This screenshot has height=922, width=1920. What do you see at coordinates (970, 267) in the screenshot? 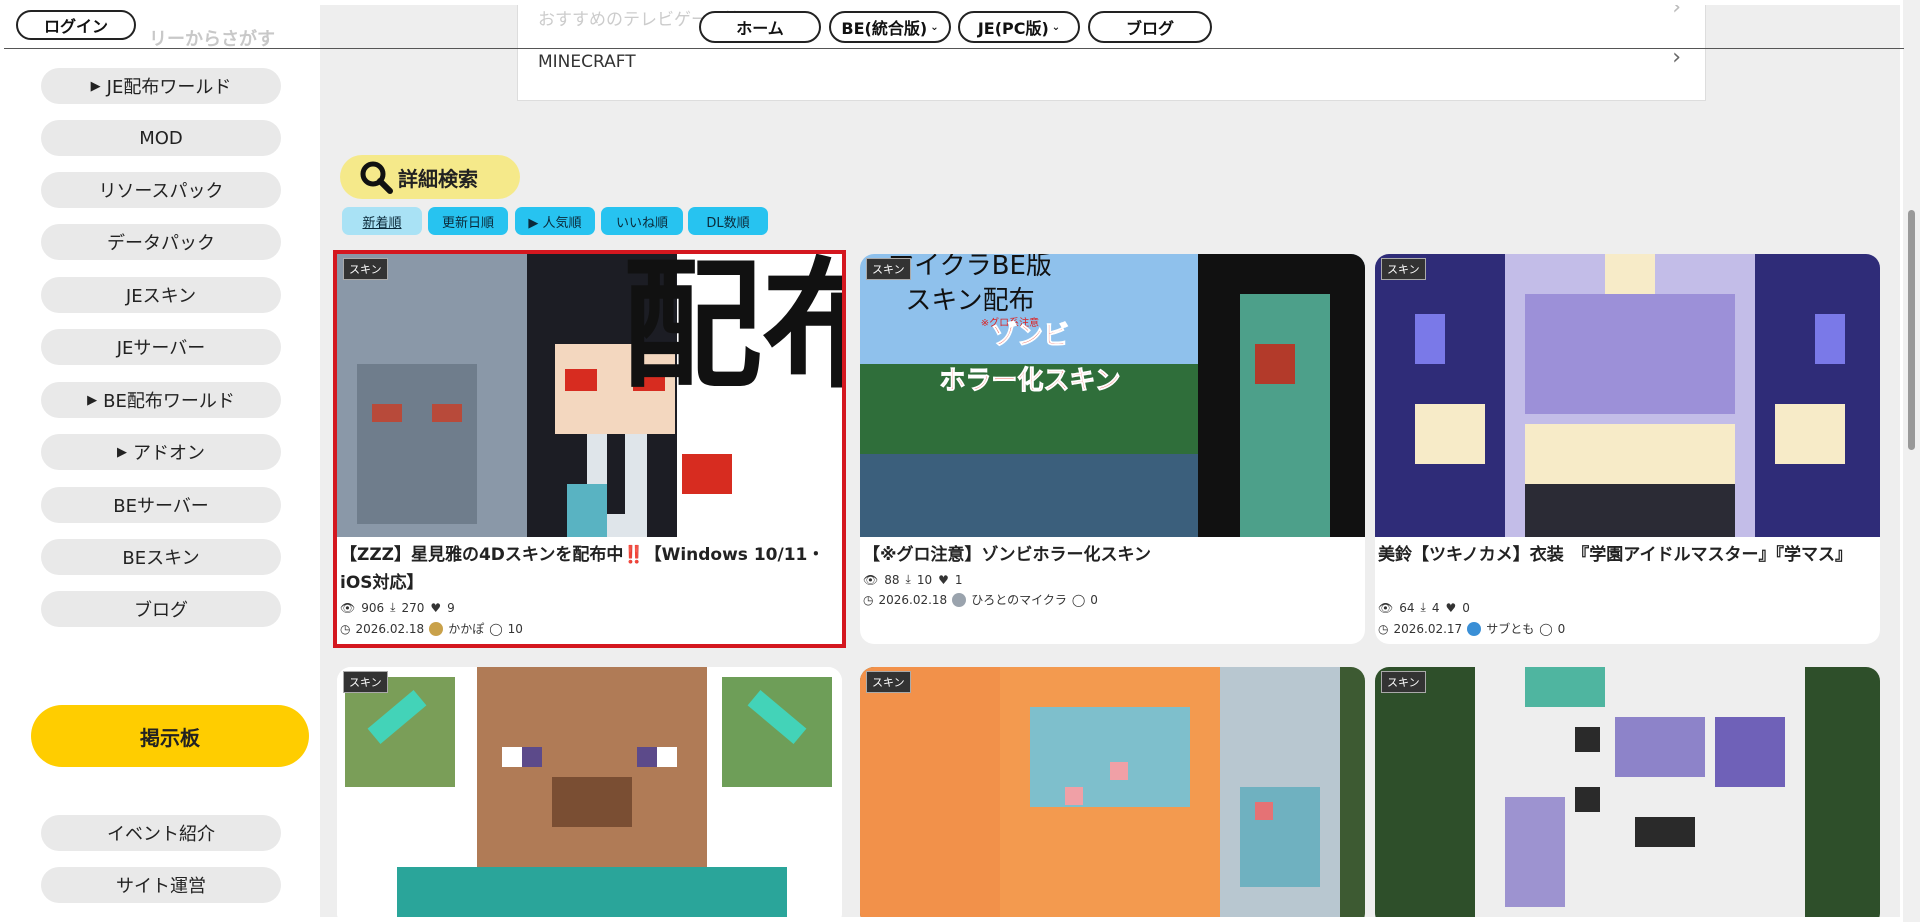
I see `thumbnail-text: マイクラBE版` at bounding box center [970, 267].